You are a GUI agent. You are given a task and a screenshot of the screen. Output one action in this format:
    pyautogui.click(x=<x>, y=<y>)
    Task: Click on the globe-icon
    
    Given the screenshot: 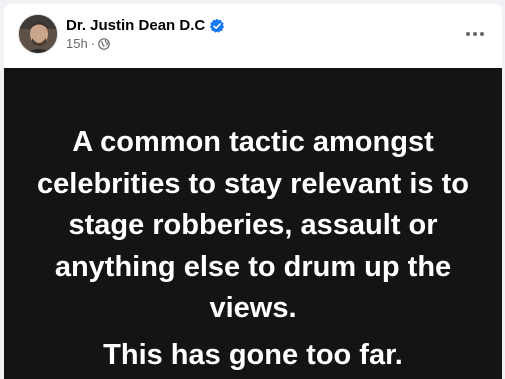 What is the action you would take?
    pyautogui.click(x=104, y=44)
    